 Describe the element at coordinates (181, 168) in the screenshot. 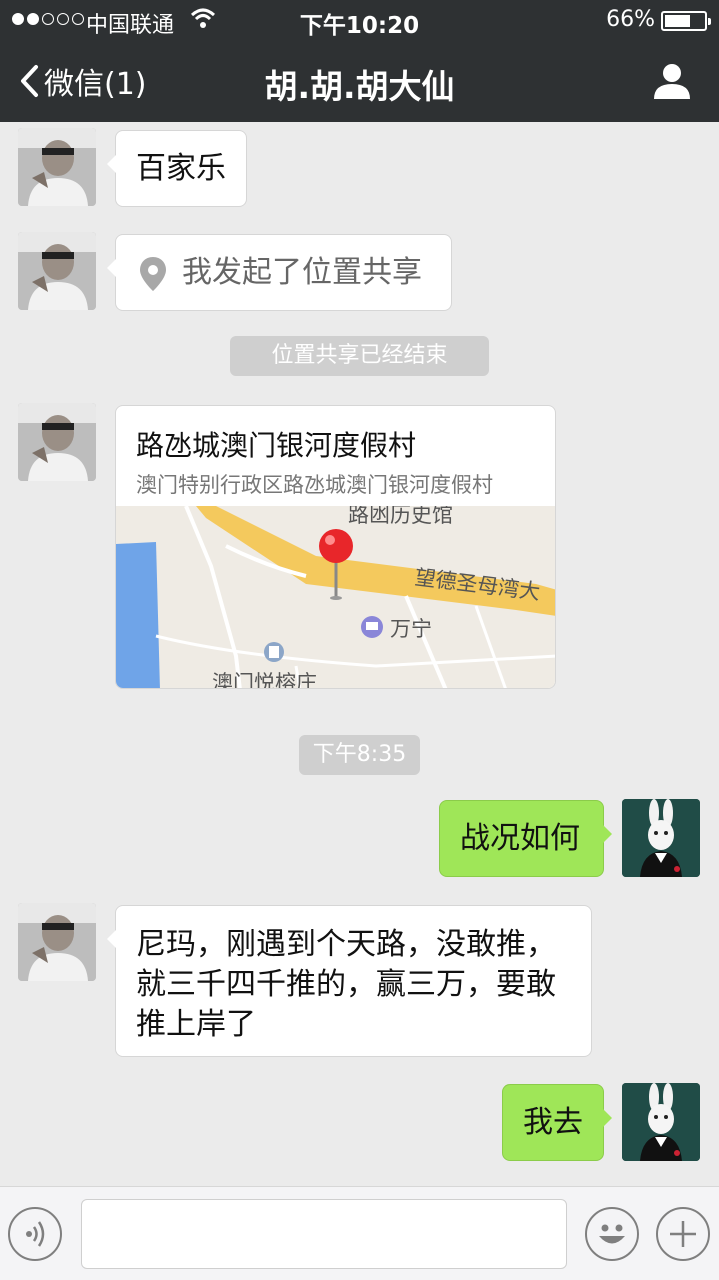

I see `message-text: 百家乐` at that location.